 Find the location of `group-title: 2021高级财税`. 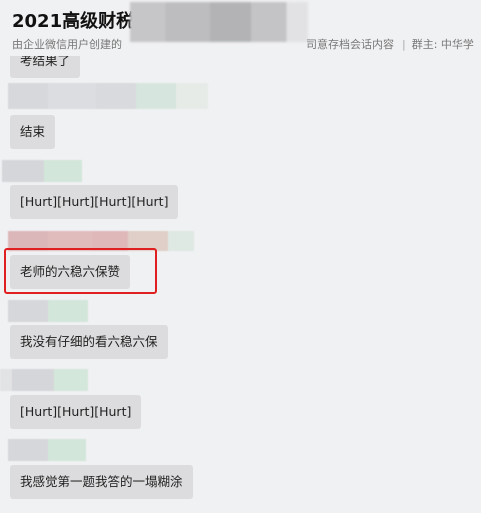

group-title: 2021高级财税 is located at coordinates (73, 21).